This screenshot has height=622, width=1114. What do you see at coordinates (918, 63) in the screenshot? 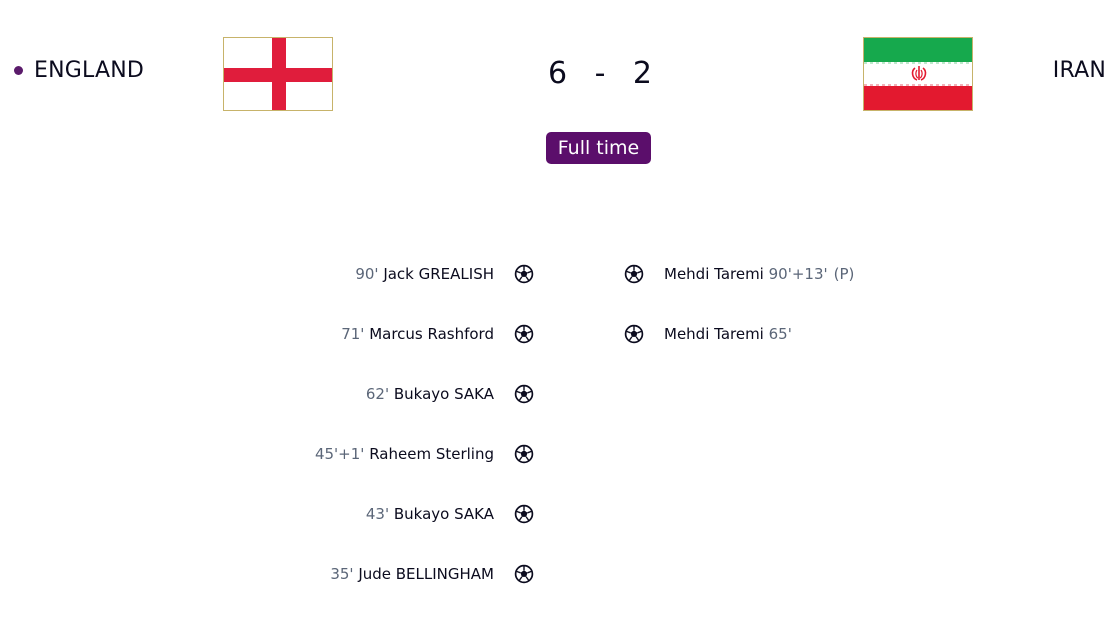
I see `flag-takbir-trim-top` at bounding box center [918, 63].